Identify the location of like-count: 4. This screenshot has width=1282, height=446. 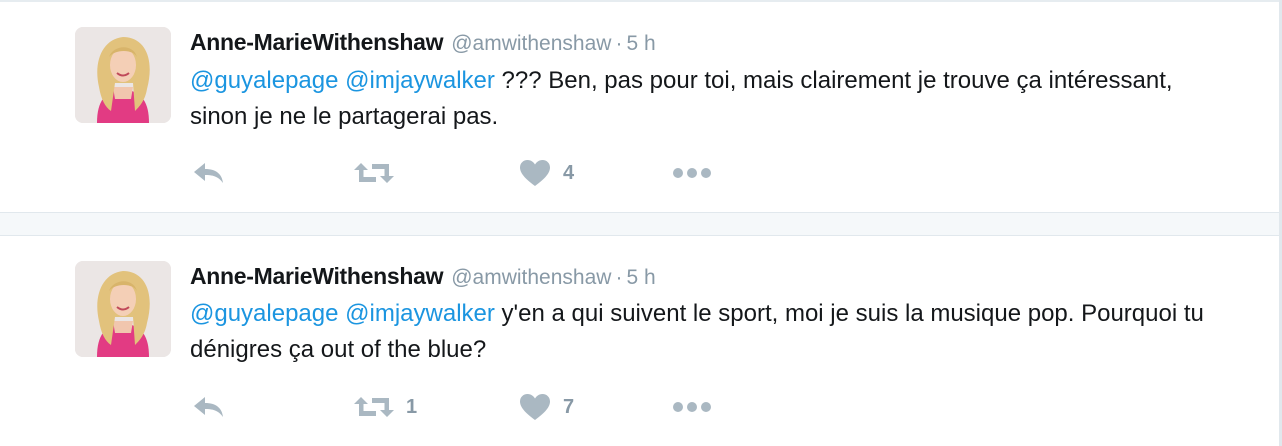
(569, 172).